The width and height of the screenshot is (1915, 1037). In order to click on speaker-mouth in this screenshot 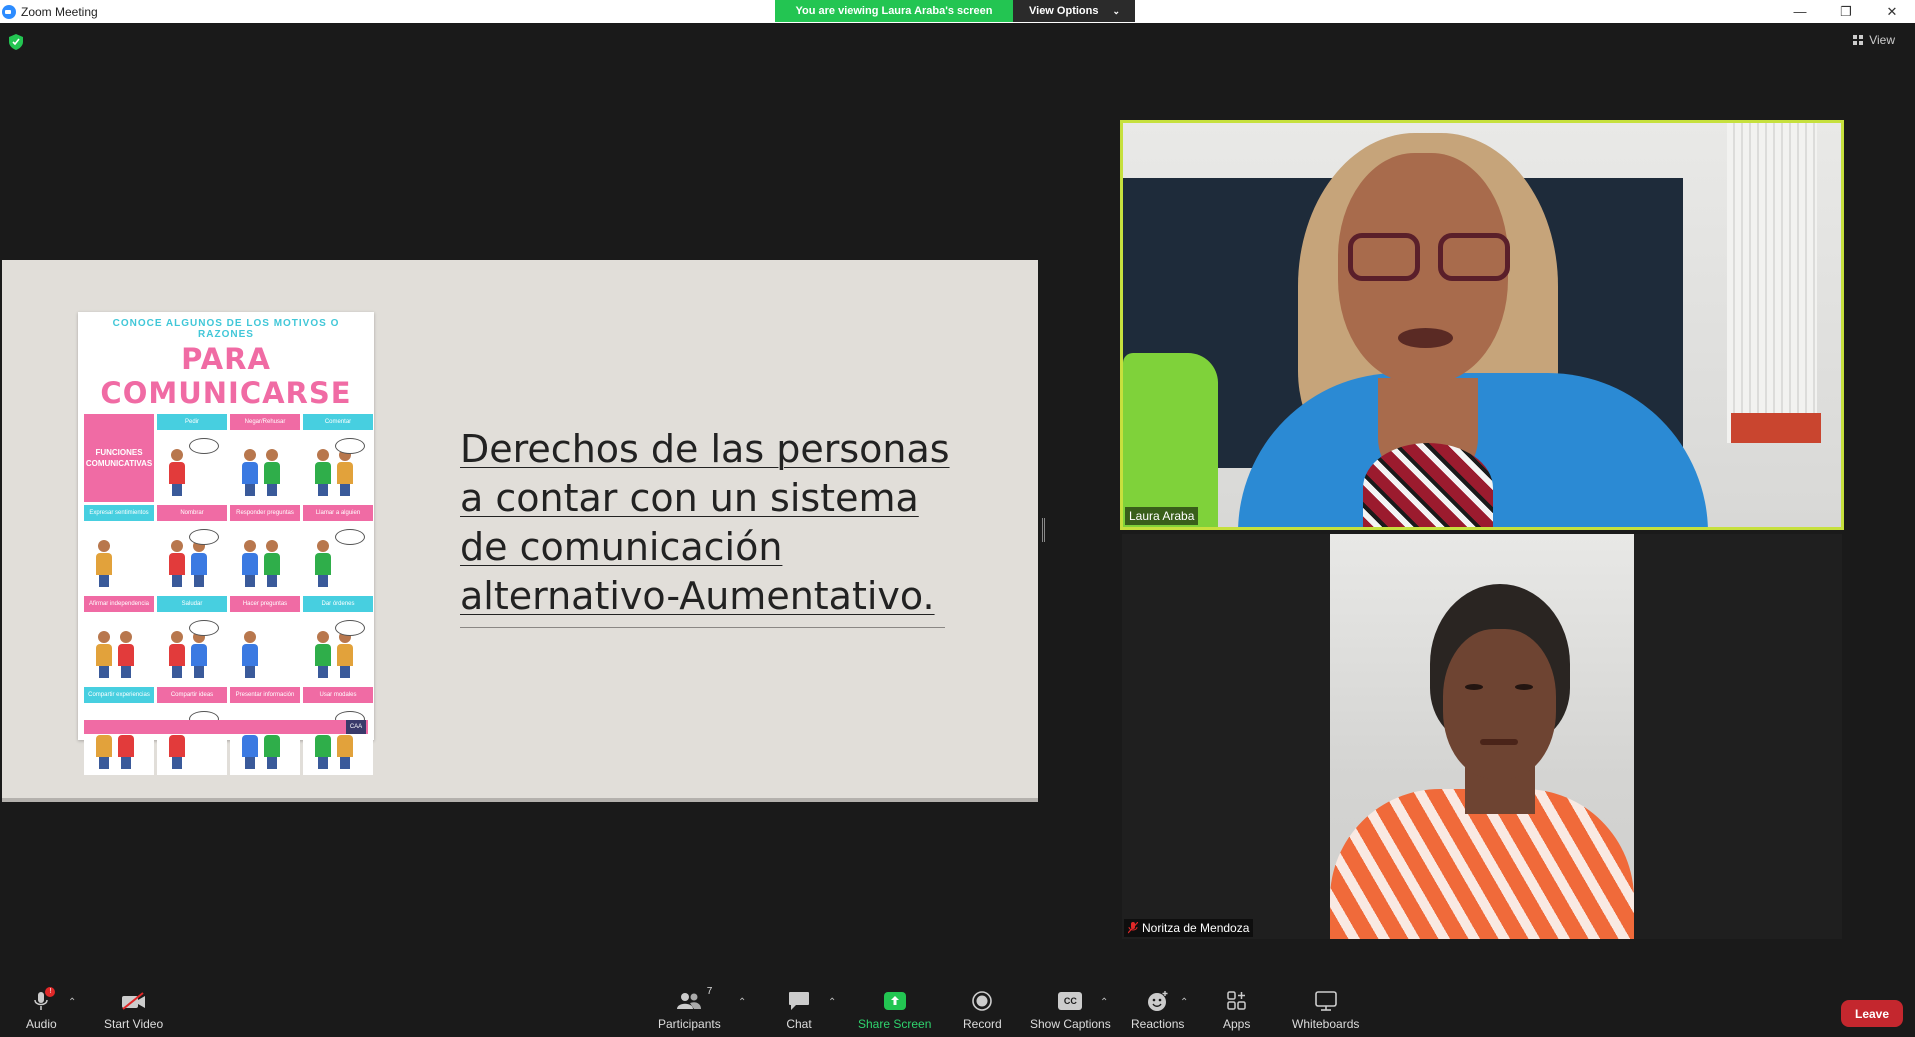, I will do `click(1425, 338)`.